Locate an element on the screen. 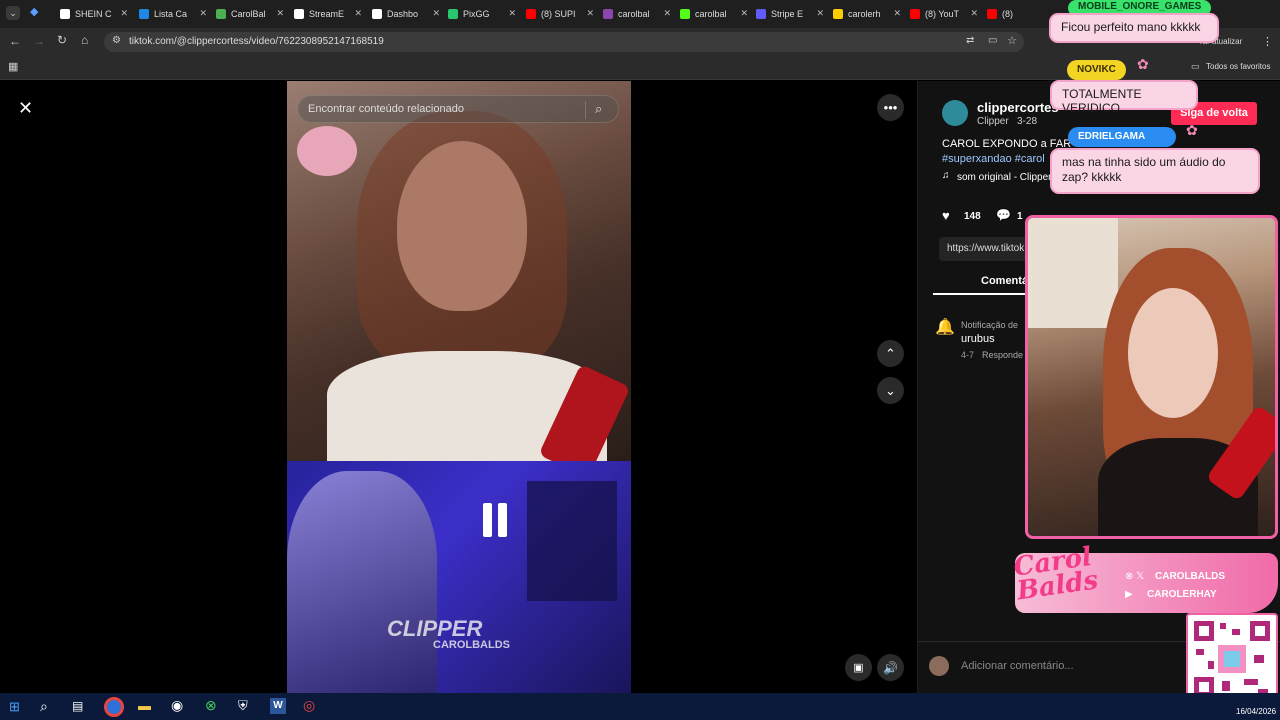  all-favorites-link: Todos os favoritos is located at coordinates (1238, 66).